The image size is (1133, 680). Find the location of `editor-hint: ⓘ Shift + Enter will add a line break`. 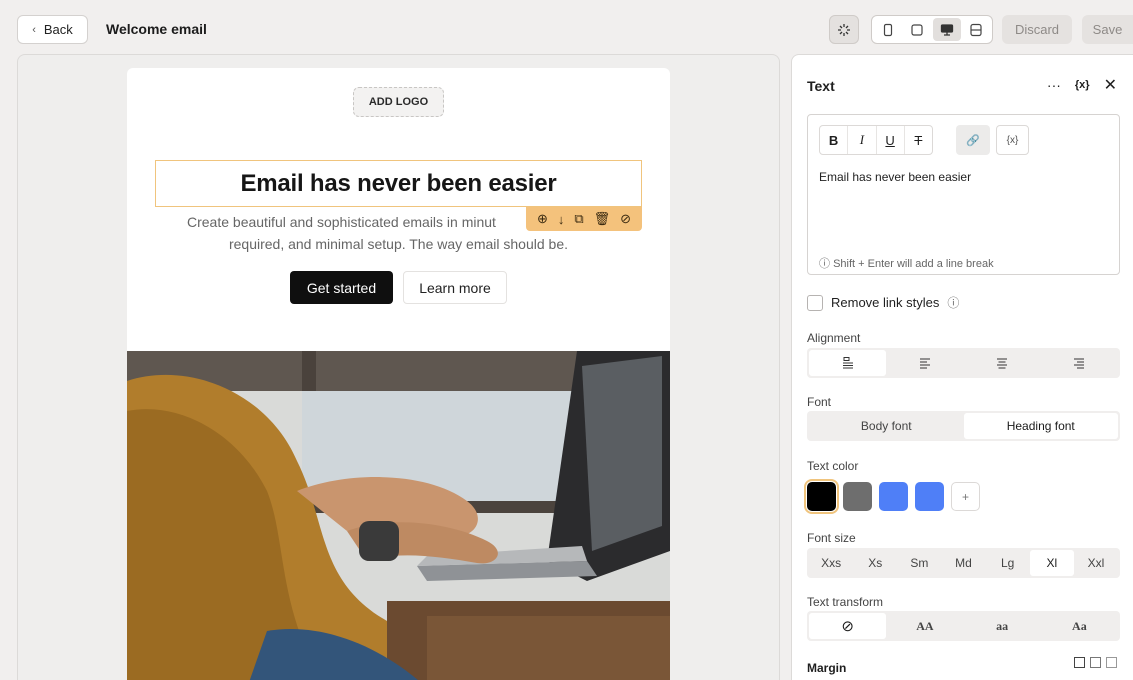

editor-hint: ⓘ Shift + Enter will add a line break is located at coordinates (906, 264).